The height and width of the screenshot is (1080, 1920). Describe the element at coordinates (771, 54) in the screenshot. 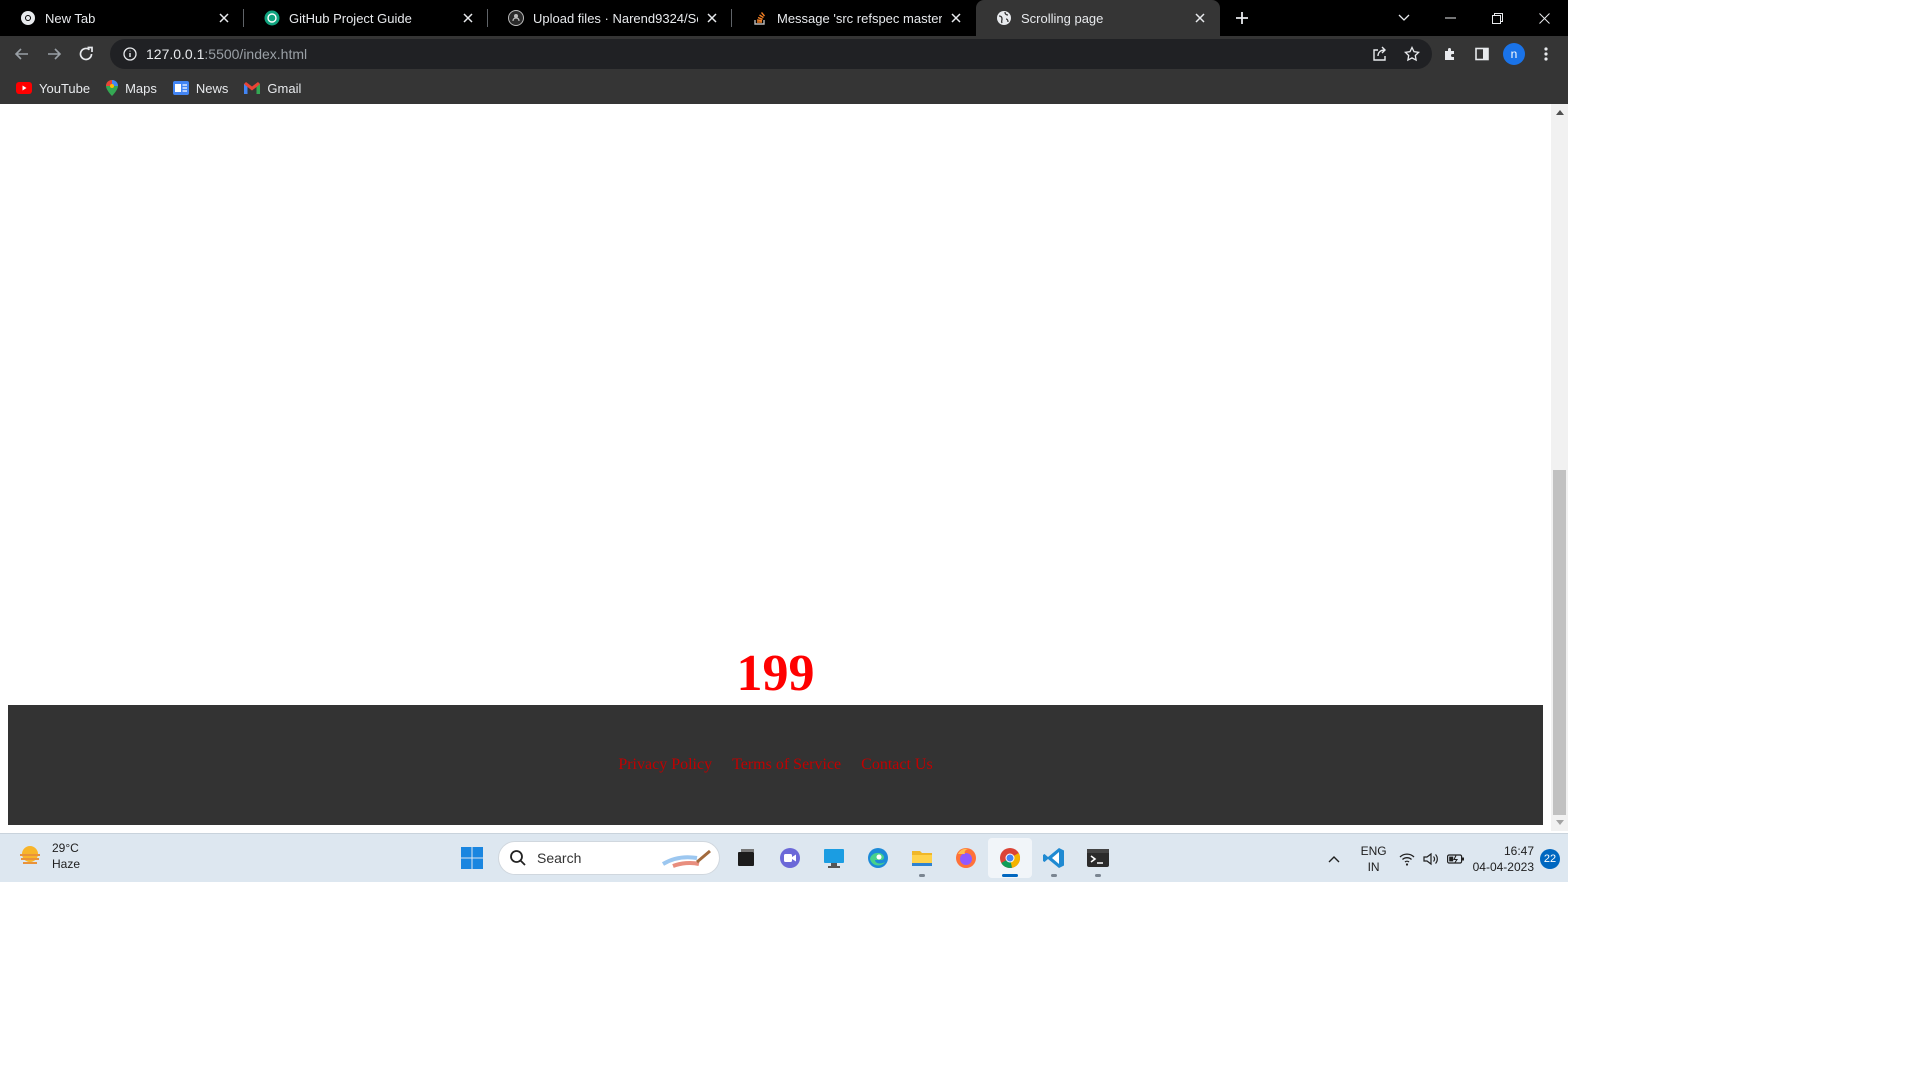

I see `address-bar: 127.0.0.1:5500/index.html` at that location.